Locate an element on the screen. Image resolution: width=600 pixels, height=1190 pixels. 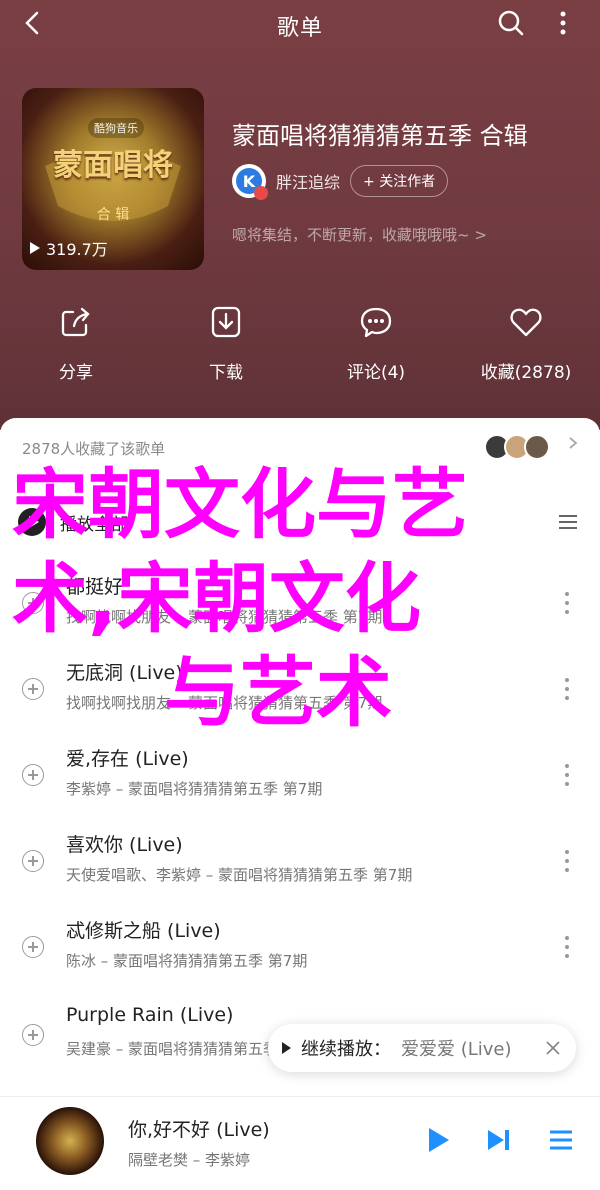
song-row: 忒修斯之船 (Live) 陈冰 – 蒙面唱将猜猜猜第五季 第7期 is located at coordinates (300, 951).